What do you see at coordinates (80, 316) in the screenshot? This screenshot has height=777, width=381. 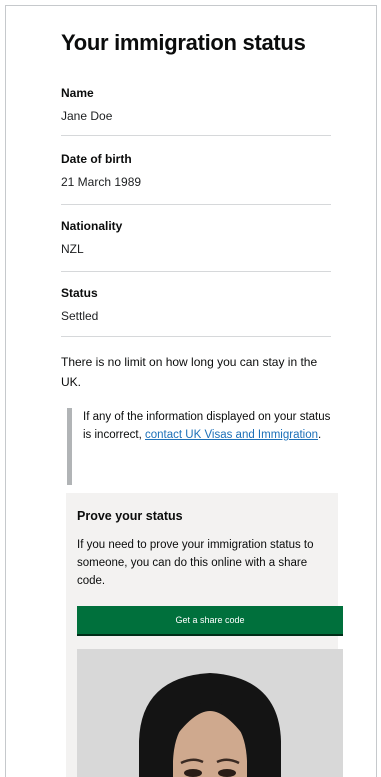 I see `status-value: Settled` at bounding box center [80, 316].